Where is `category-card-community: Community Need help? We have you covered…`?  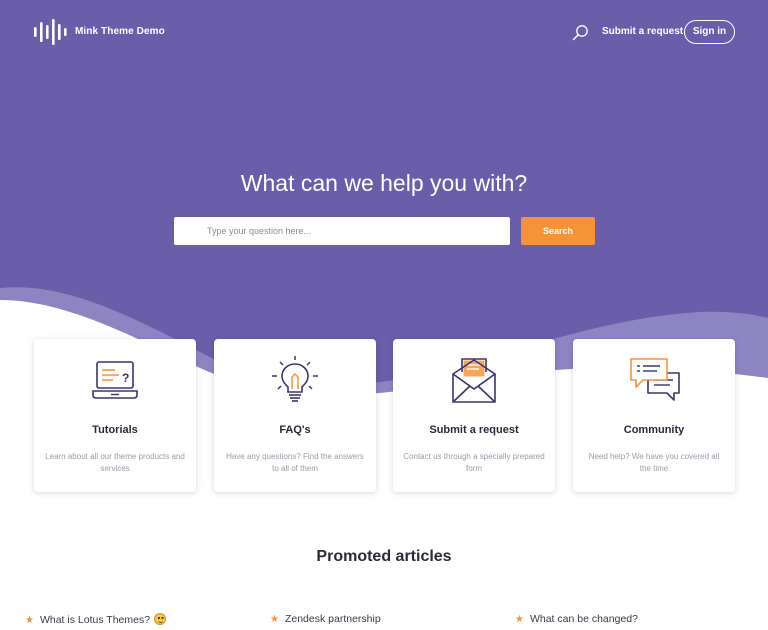
category-card-community: Community Need help? We have you covered… is located at coordinates (654, 415).